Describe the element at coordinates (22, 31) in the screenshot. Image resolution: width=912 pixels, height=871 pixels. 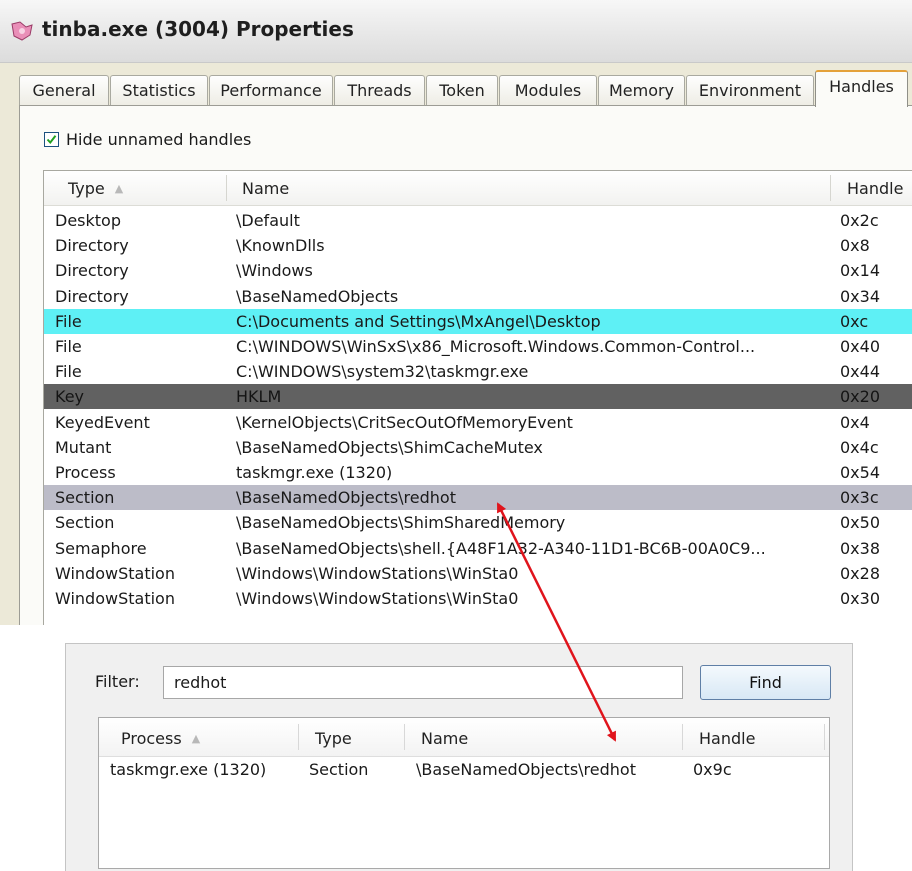
I see `process-app-icon` at that location.